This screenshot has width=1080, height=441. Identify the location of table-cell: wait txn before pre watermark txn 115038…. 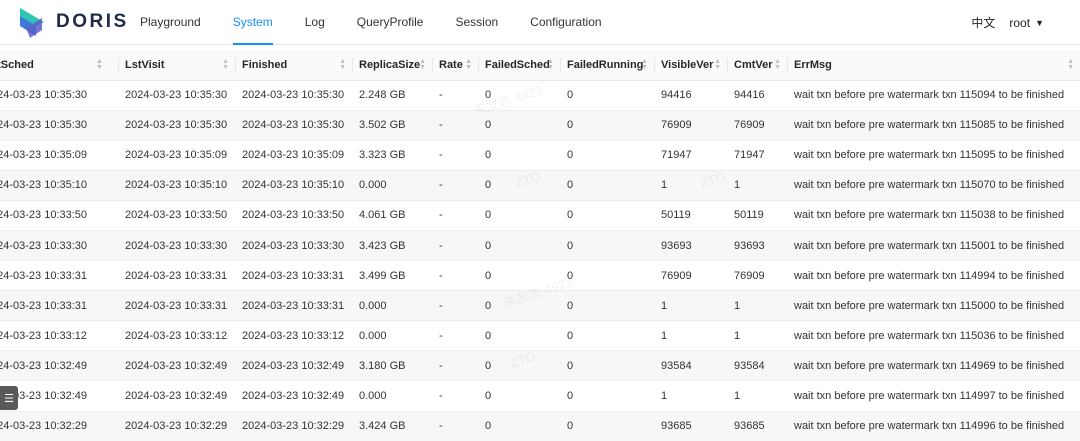
(933, 215).